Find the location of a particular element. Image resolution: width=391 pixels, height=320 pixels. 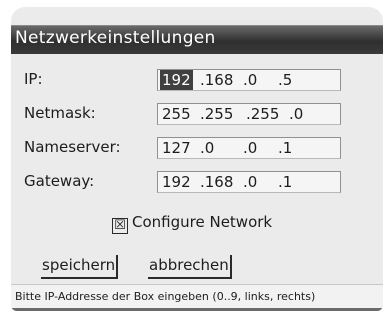

nameserver-octet-1: 127 is located at coordinates (176, 148).